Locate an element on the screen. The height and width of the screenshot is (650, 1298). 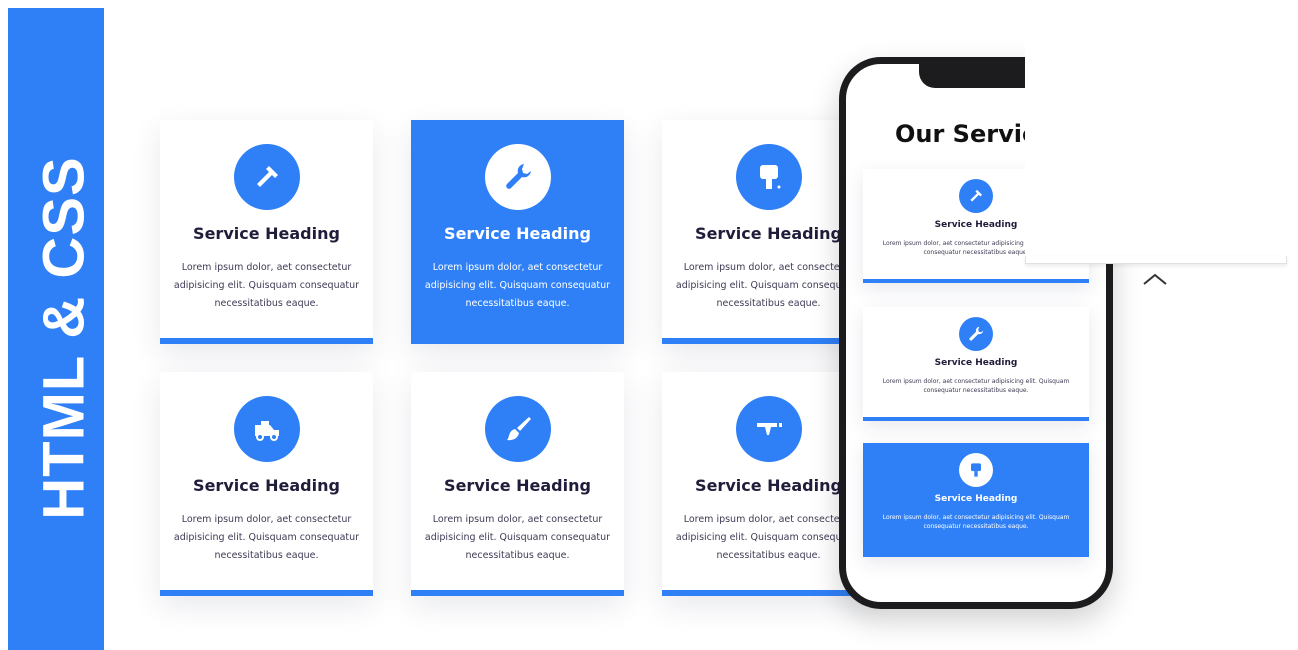
brush-icon is located at coordinates (517, 429).